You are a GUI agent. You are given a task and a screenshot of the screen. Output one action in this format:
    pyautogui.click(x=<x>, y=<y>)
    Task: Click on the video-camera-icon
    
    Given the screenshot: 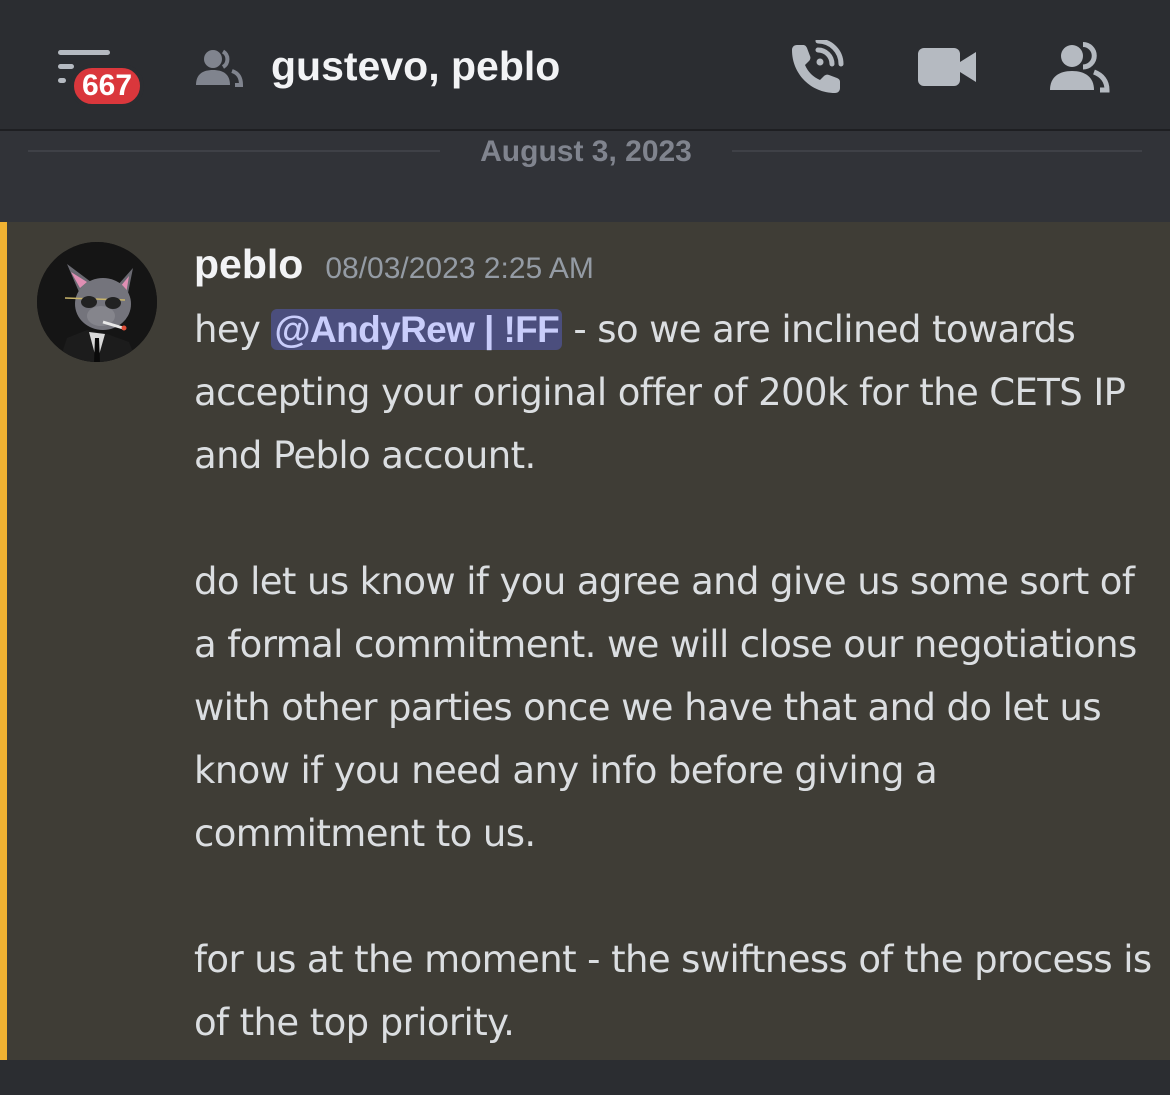 What is the action you would take?
    pyautogui.click(x=947, y=67)
    